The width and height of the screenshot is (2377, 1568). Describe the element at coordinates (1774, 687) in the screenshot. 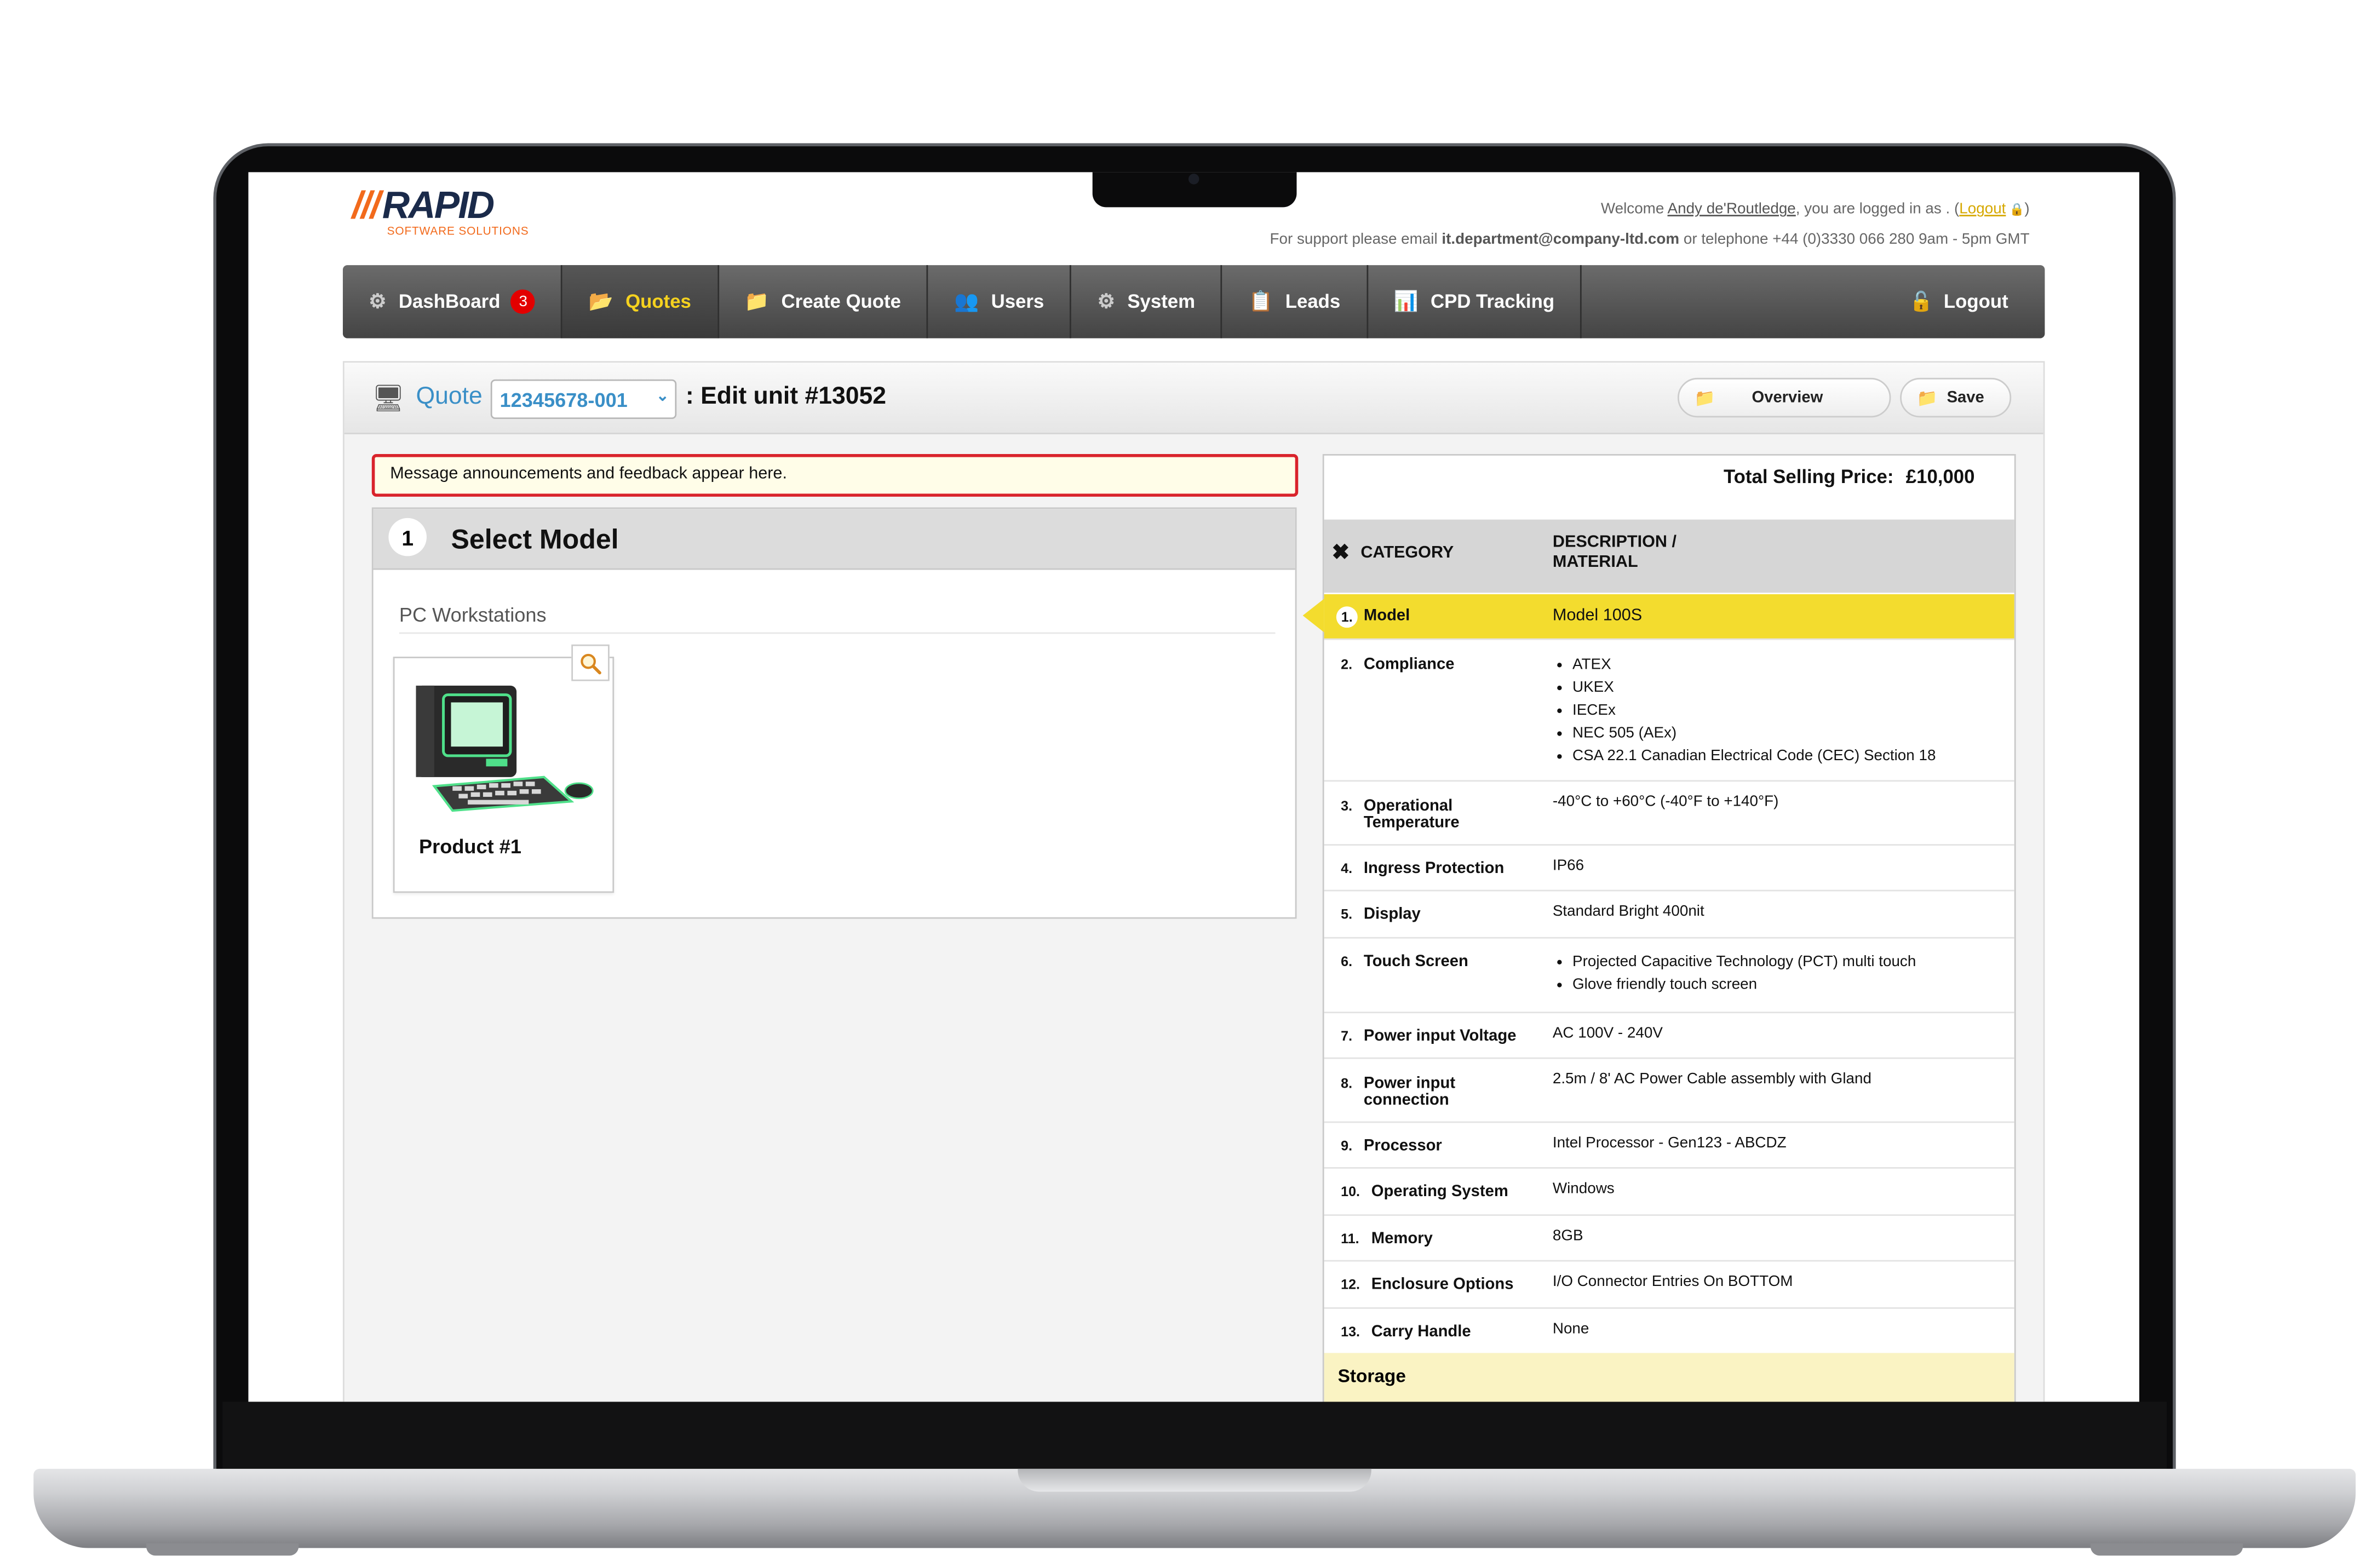

I see `list-item: UKEX` at that location.